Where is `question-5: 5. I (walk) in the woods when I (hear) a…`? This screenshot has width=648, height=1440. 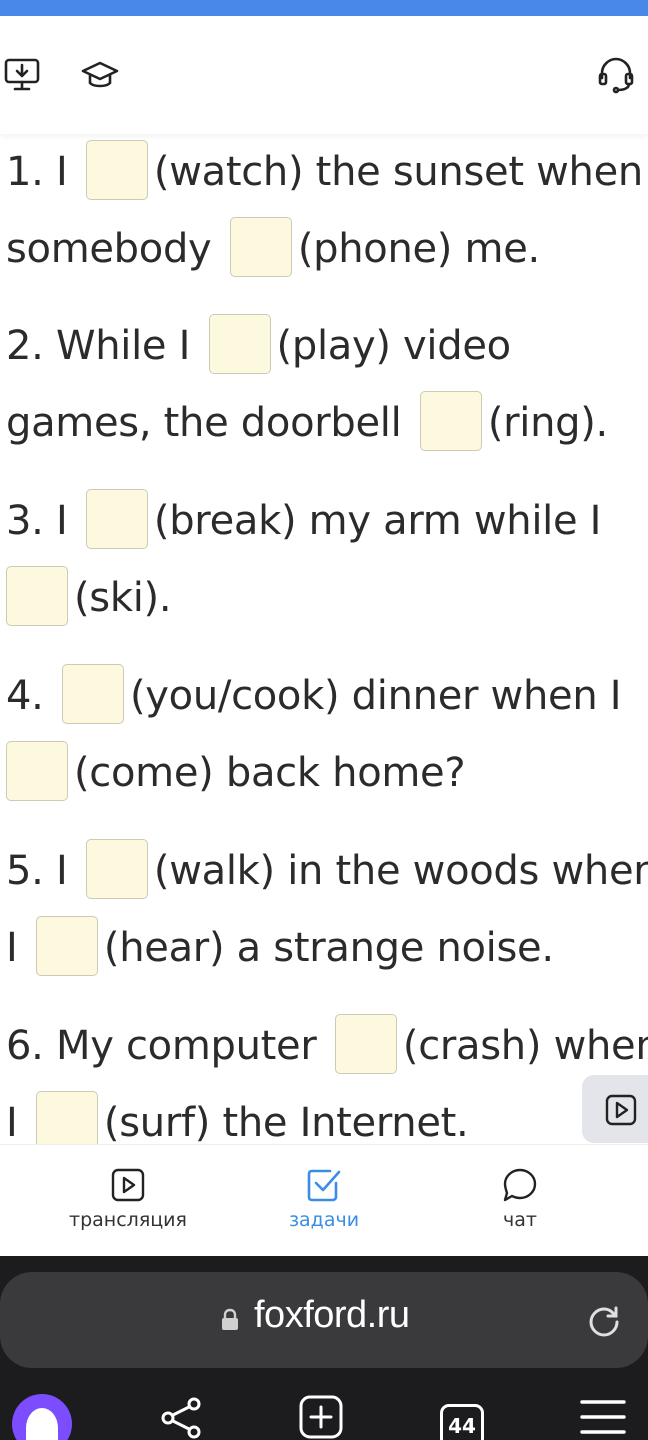
question-5: 5. I (walk) in the woods when I (hear) a… is located at coordinates (327, 910).